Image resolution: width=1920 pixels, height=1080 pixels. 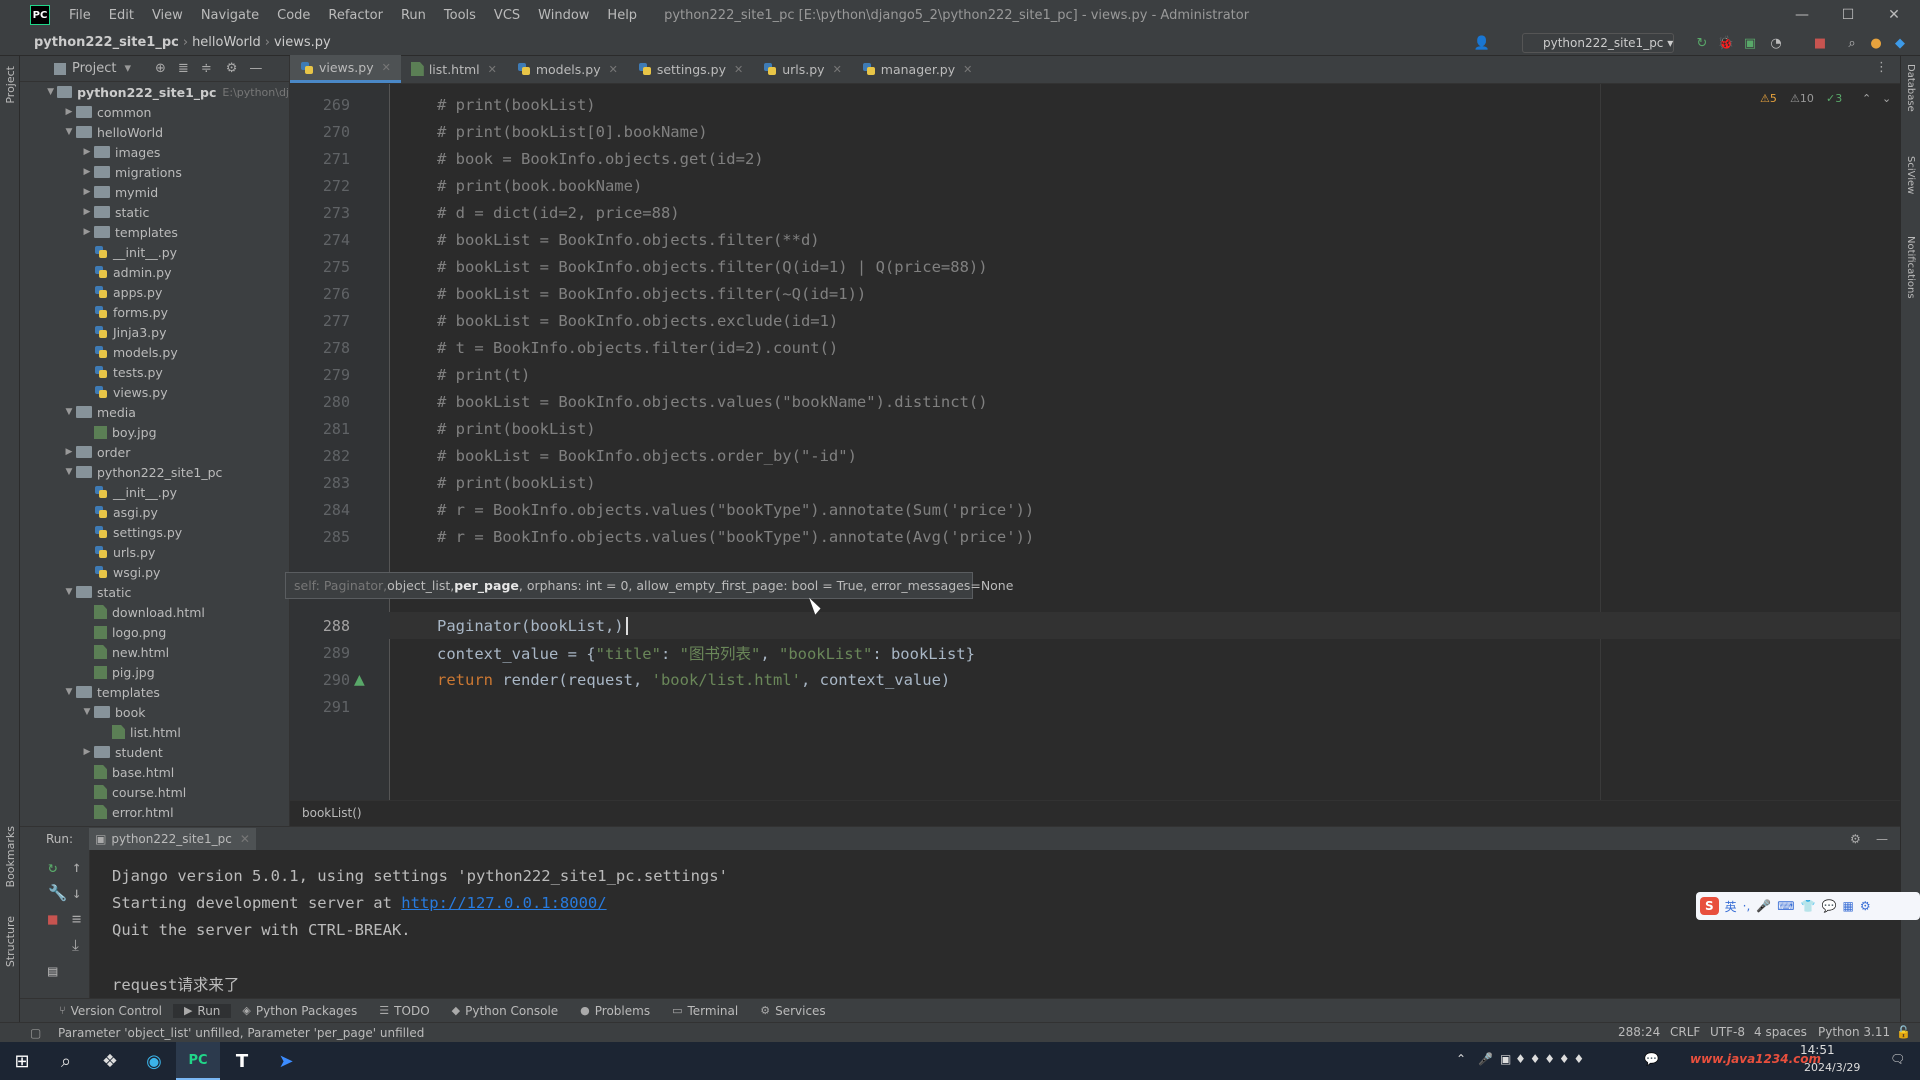 What do you see at coordinates (413, 15) in the screenshot?
I see `menu-run: Run` at bounding box center [413, 15].